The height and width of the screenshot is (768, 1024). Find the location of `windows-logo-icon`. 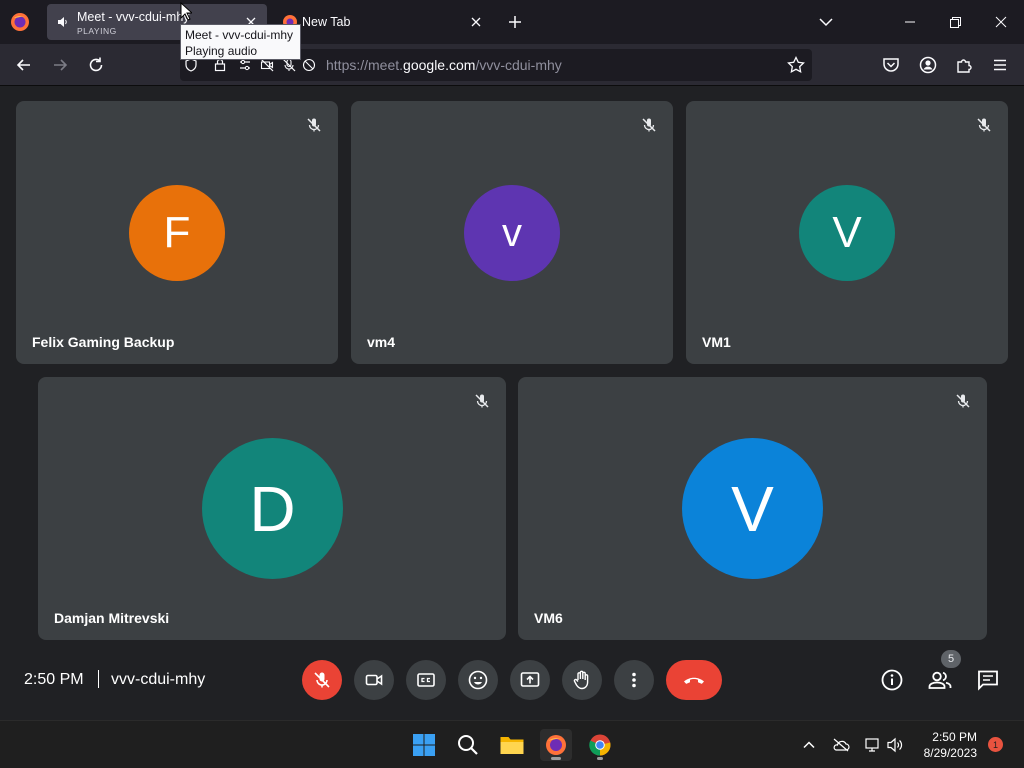

windows-logo-icon is located at coordinates (424, 745).